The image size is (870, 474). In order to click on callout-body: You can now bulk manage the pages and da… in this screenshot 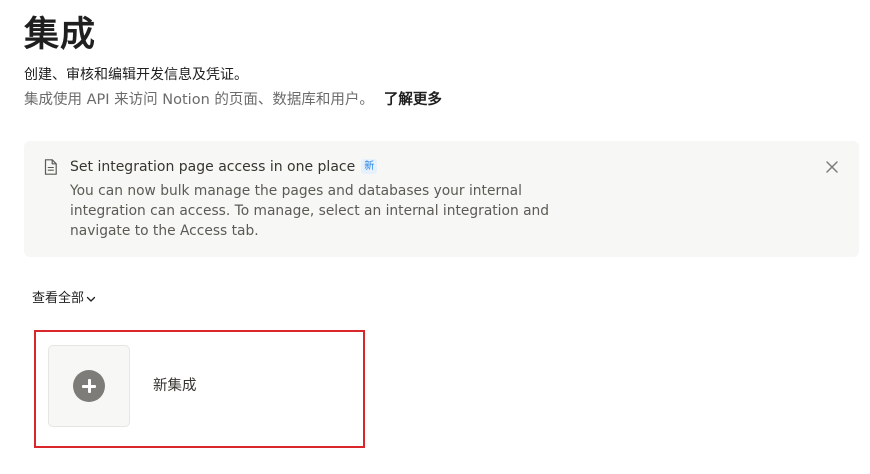, I will do `click(310, 211)`.